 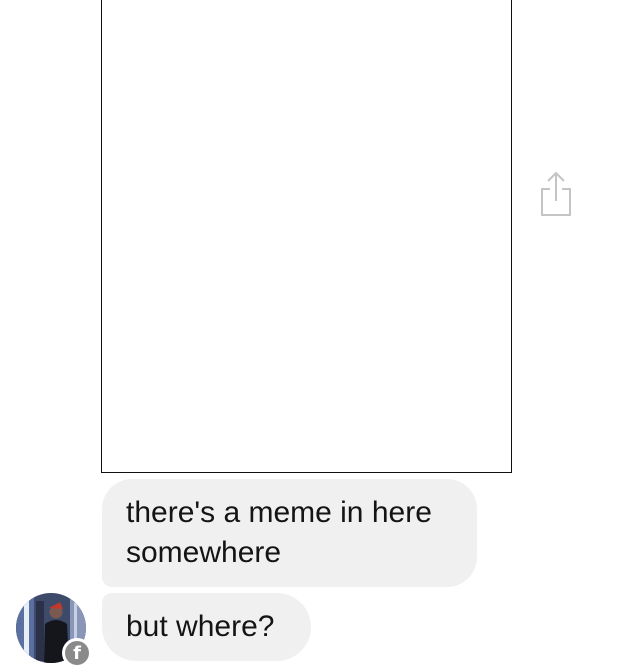 I want to click on message-bubble: there's a meme in here somewhere, so click(x=289, y=533).